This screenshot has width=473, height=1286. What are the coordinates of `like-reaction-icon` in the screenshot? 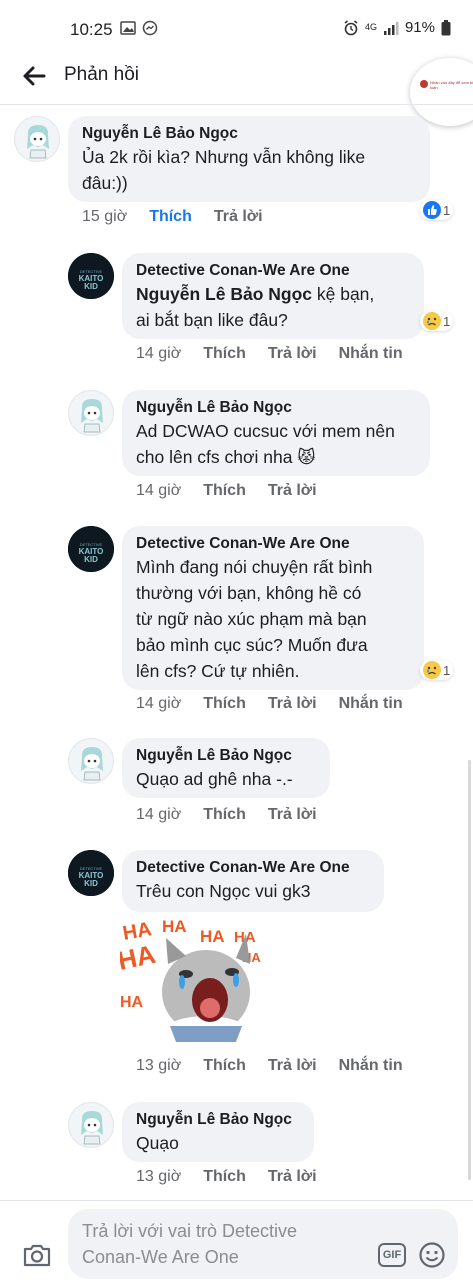 It's located at (432, 210).